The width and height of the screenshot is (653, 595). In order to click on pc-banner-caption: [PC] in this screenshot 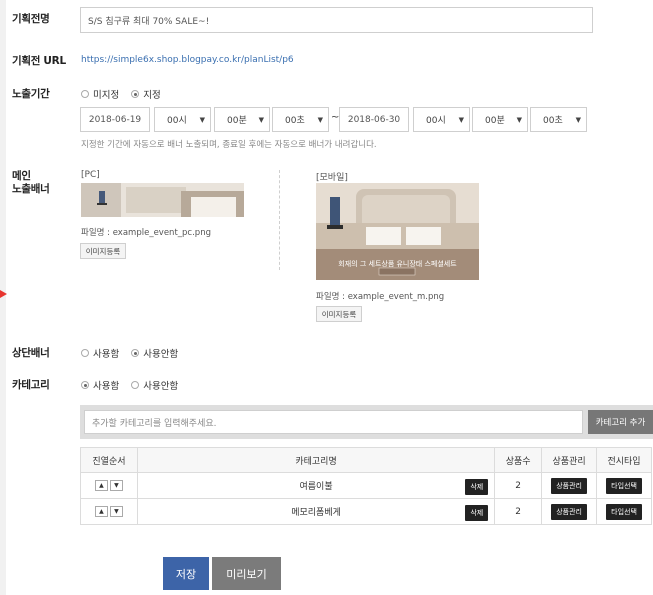, I will do `click(90, 175)`.